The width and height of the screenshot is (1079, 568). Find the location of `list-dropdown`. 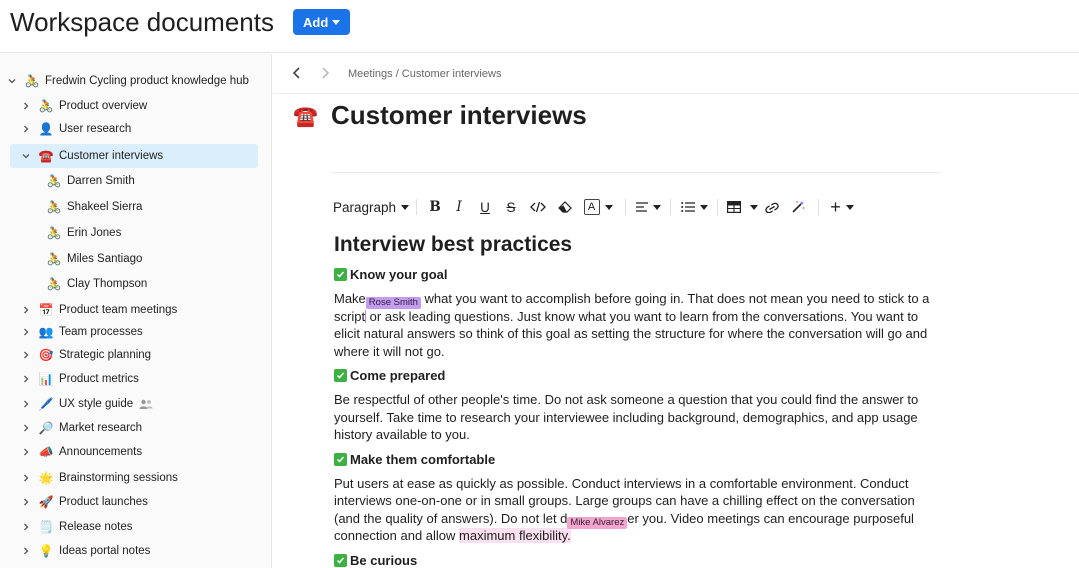

list-dropdown is located at coordinates (694, 207).